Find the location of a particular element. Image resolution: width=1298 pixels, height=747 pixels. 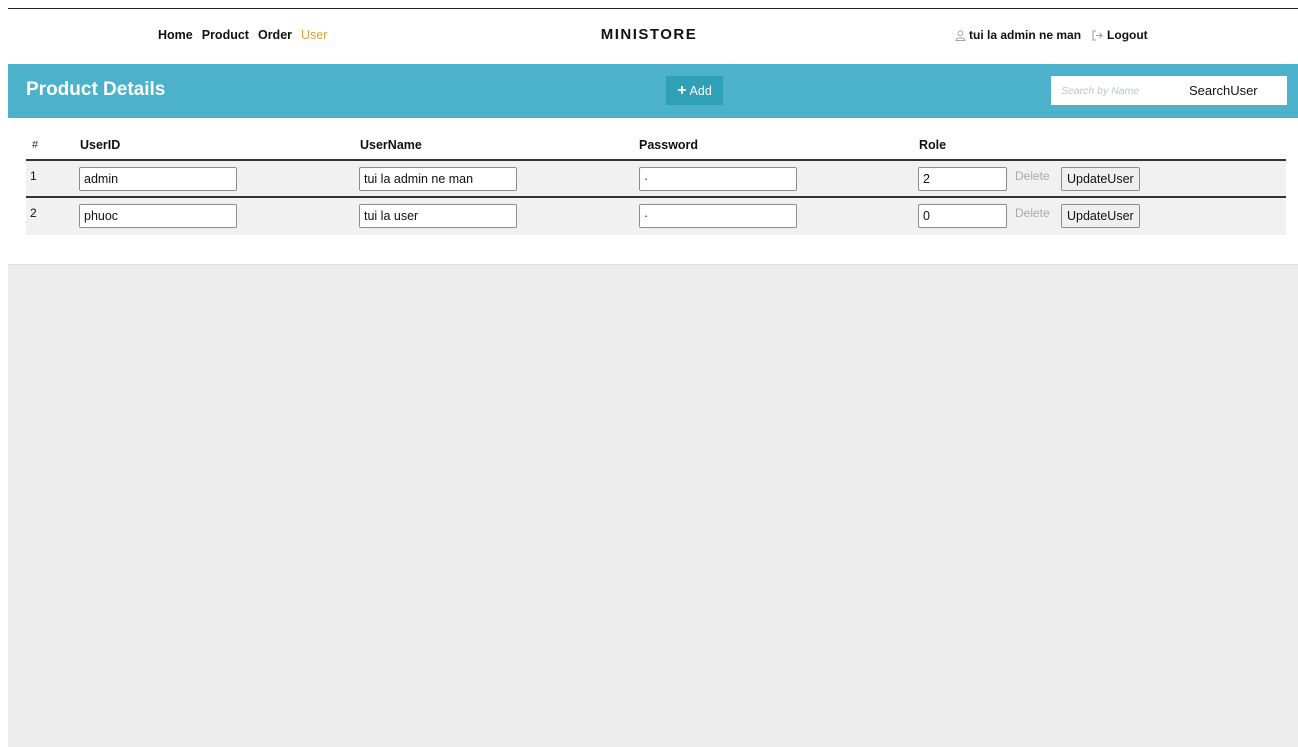

table-row: 2 Delete UpdateUser is located at coordinates (656, 216).